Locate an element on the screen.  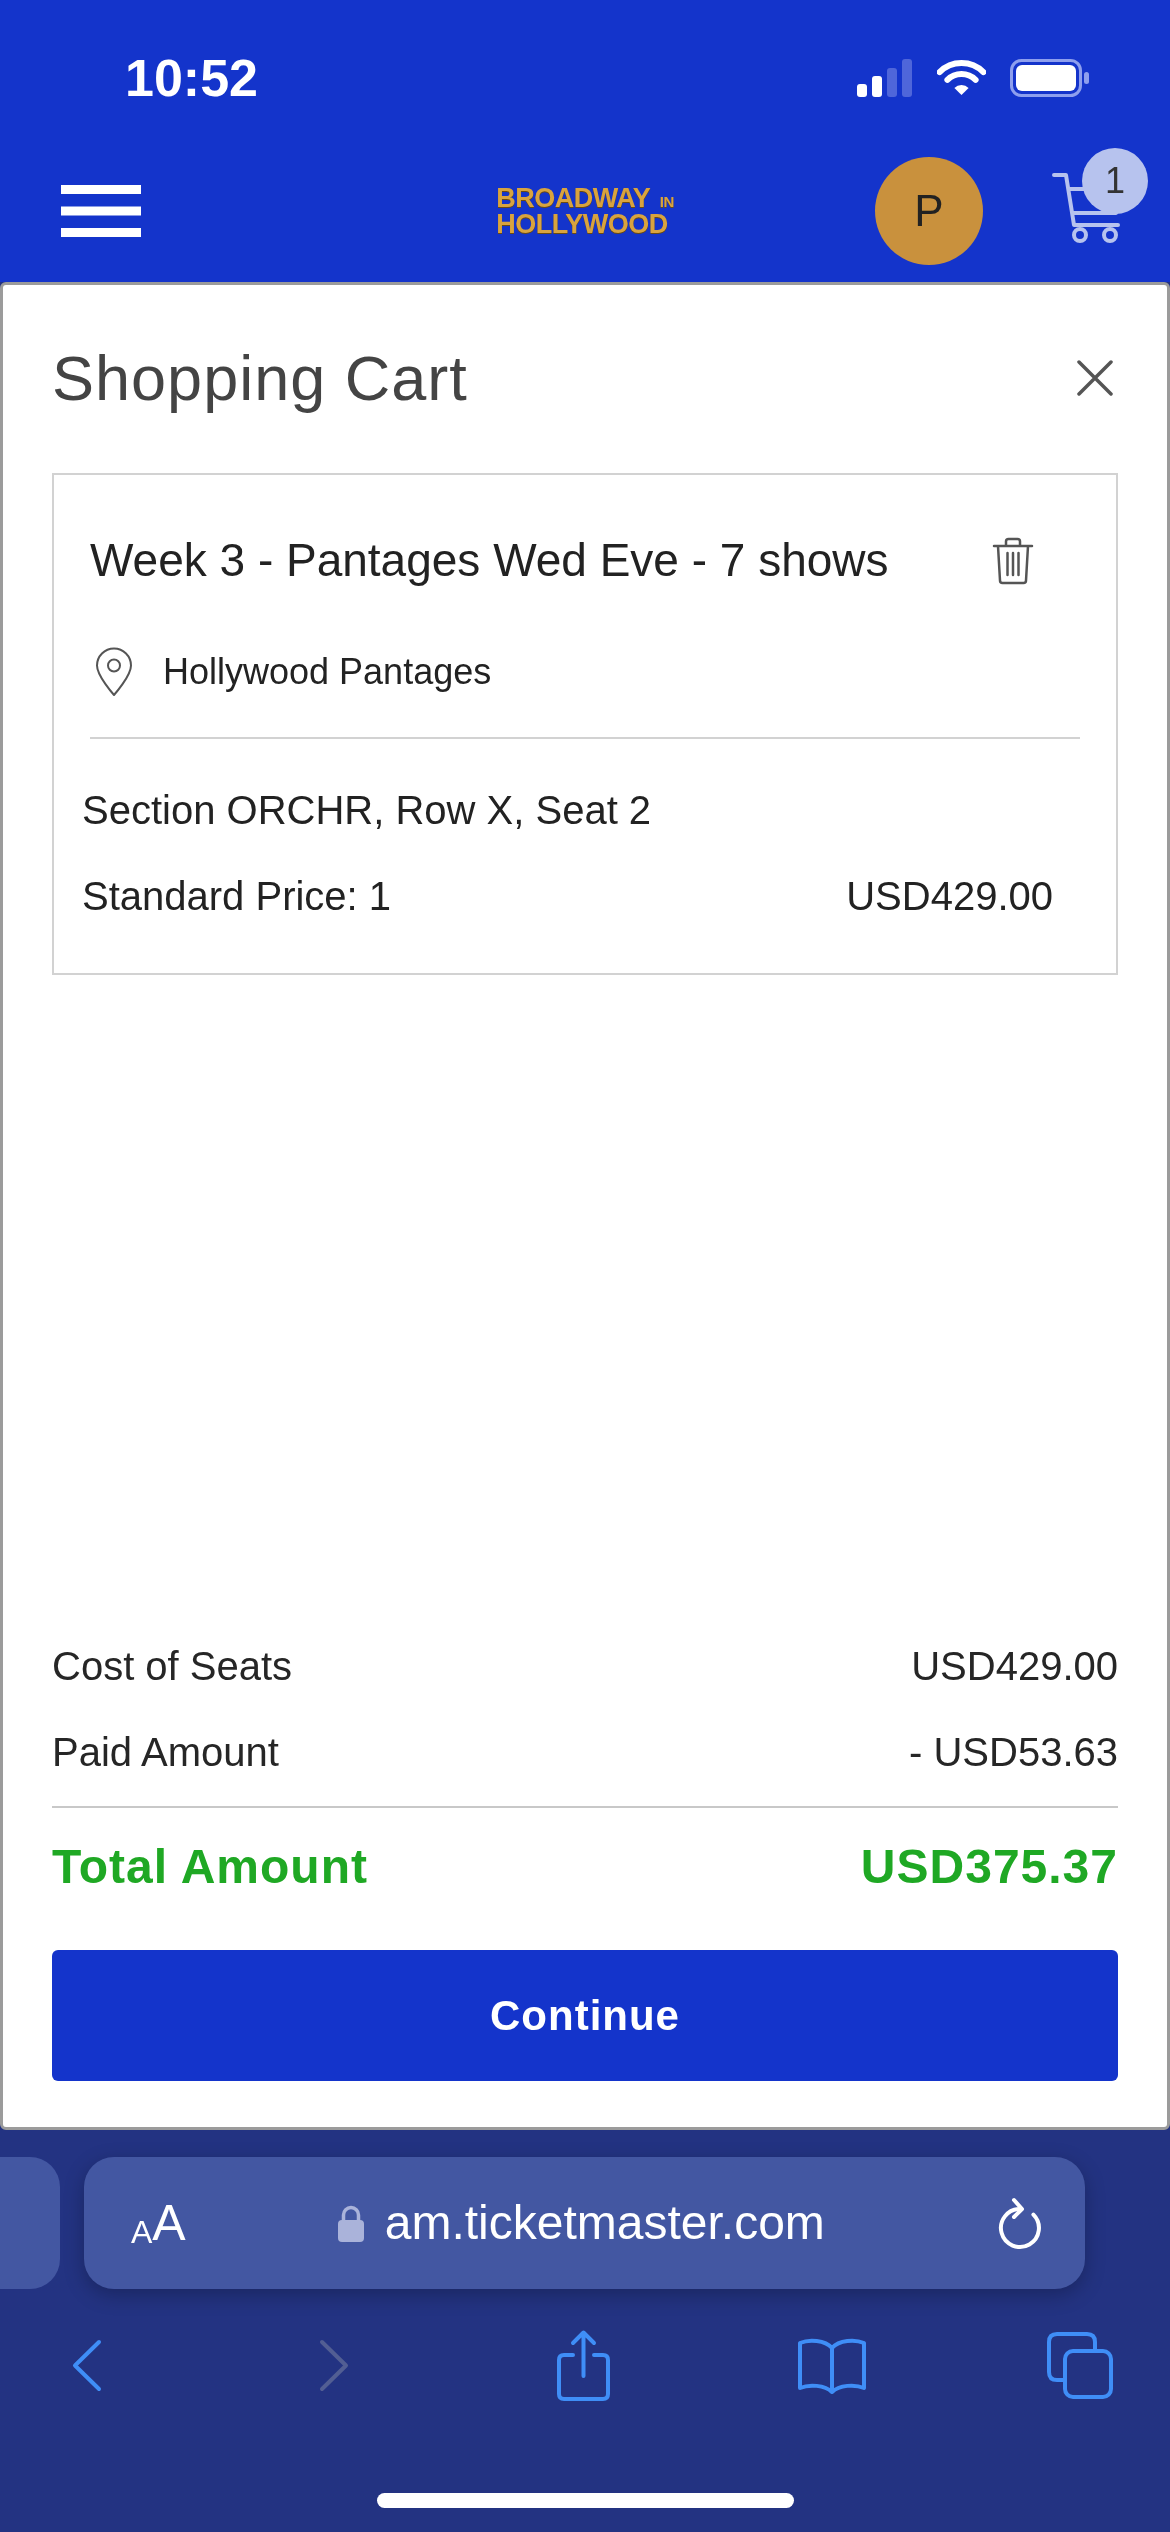
panel-title: Shopping Cart is located at coordinates (260, 378).